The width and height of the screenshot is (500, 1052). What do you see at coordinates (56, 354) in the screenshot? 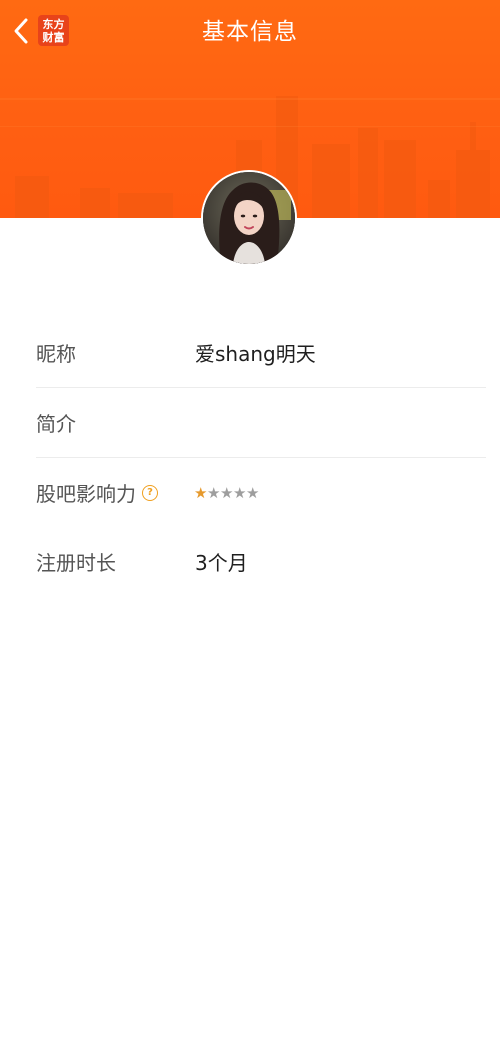
I see `nickname-label: 昵称` at bounding box center [56, 354].